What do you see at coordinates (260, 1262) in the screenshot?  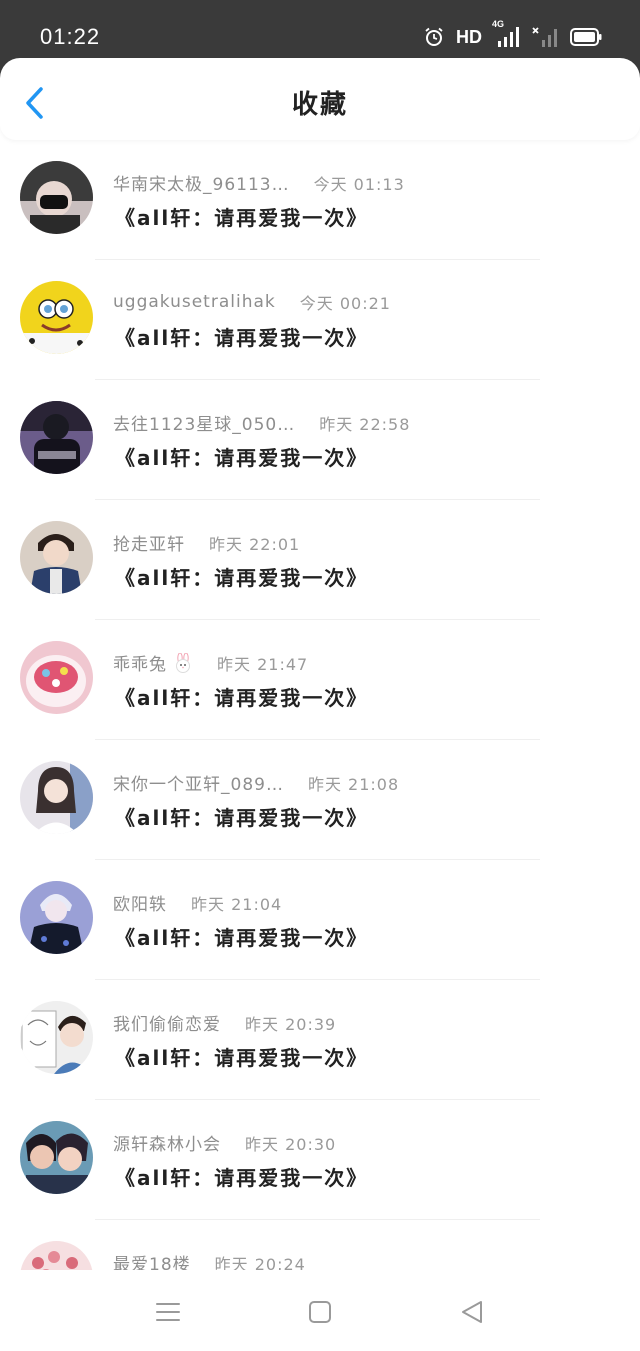 I see `timestamp: 昨天 20:24` at bounding box center [260, 1262].